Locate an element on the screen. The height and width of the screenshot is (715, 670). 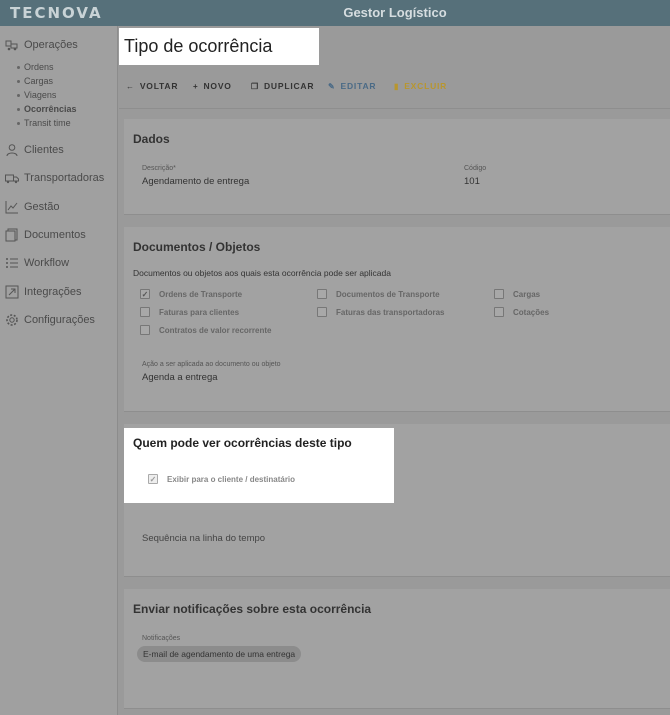
notificacoes-label: Notificações is located at coordinates (161, 638).